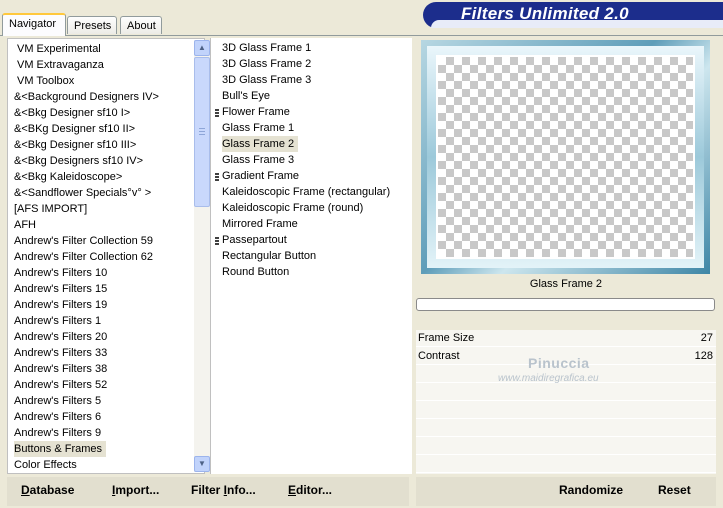  What do you see at coordinates (82, 193) in the screenshot?
I see `category-item: &<Sandflower Specials°v° >` at bounding box center [82, 193].